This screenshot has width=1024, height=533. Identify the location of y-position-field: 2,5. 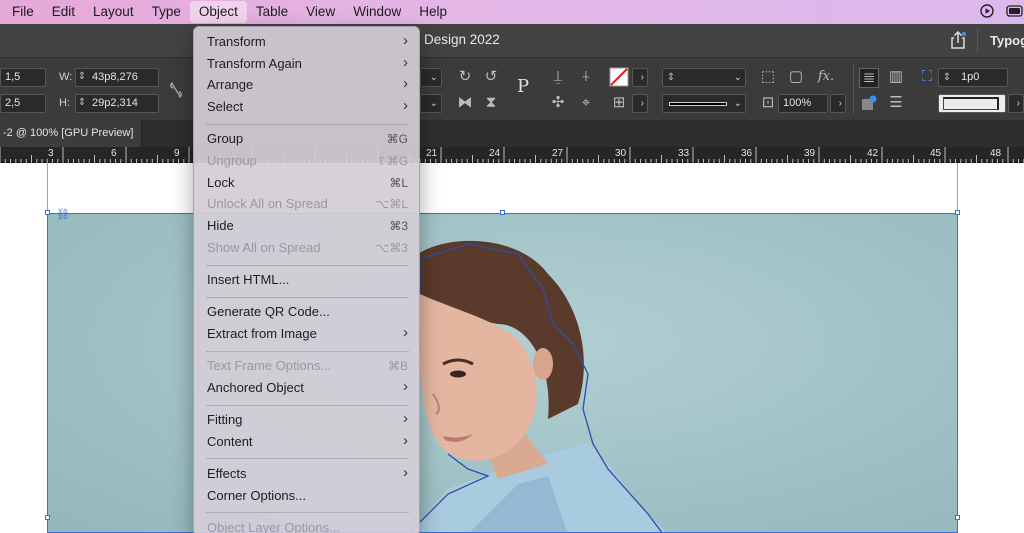
(23, 103).